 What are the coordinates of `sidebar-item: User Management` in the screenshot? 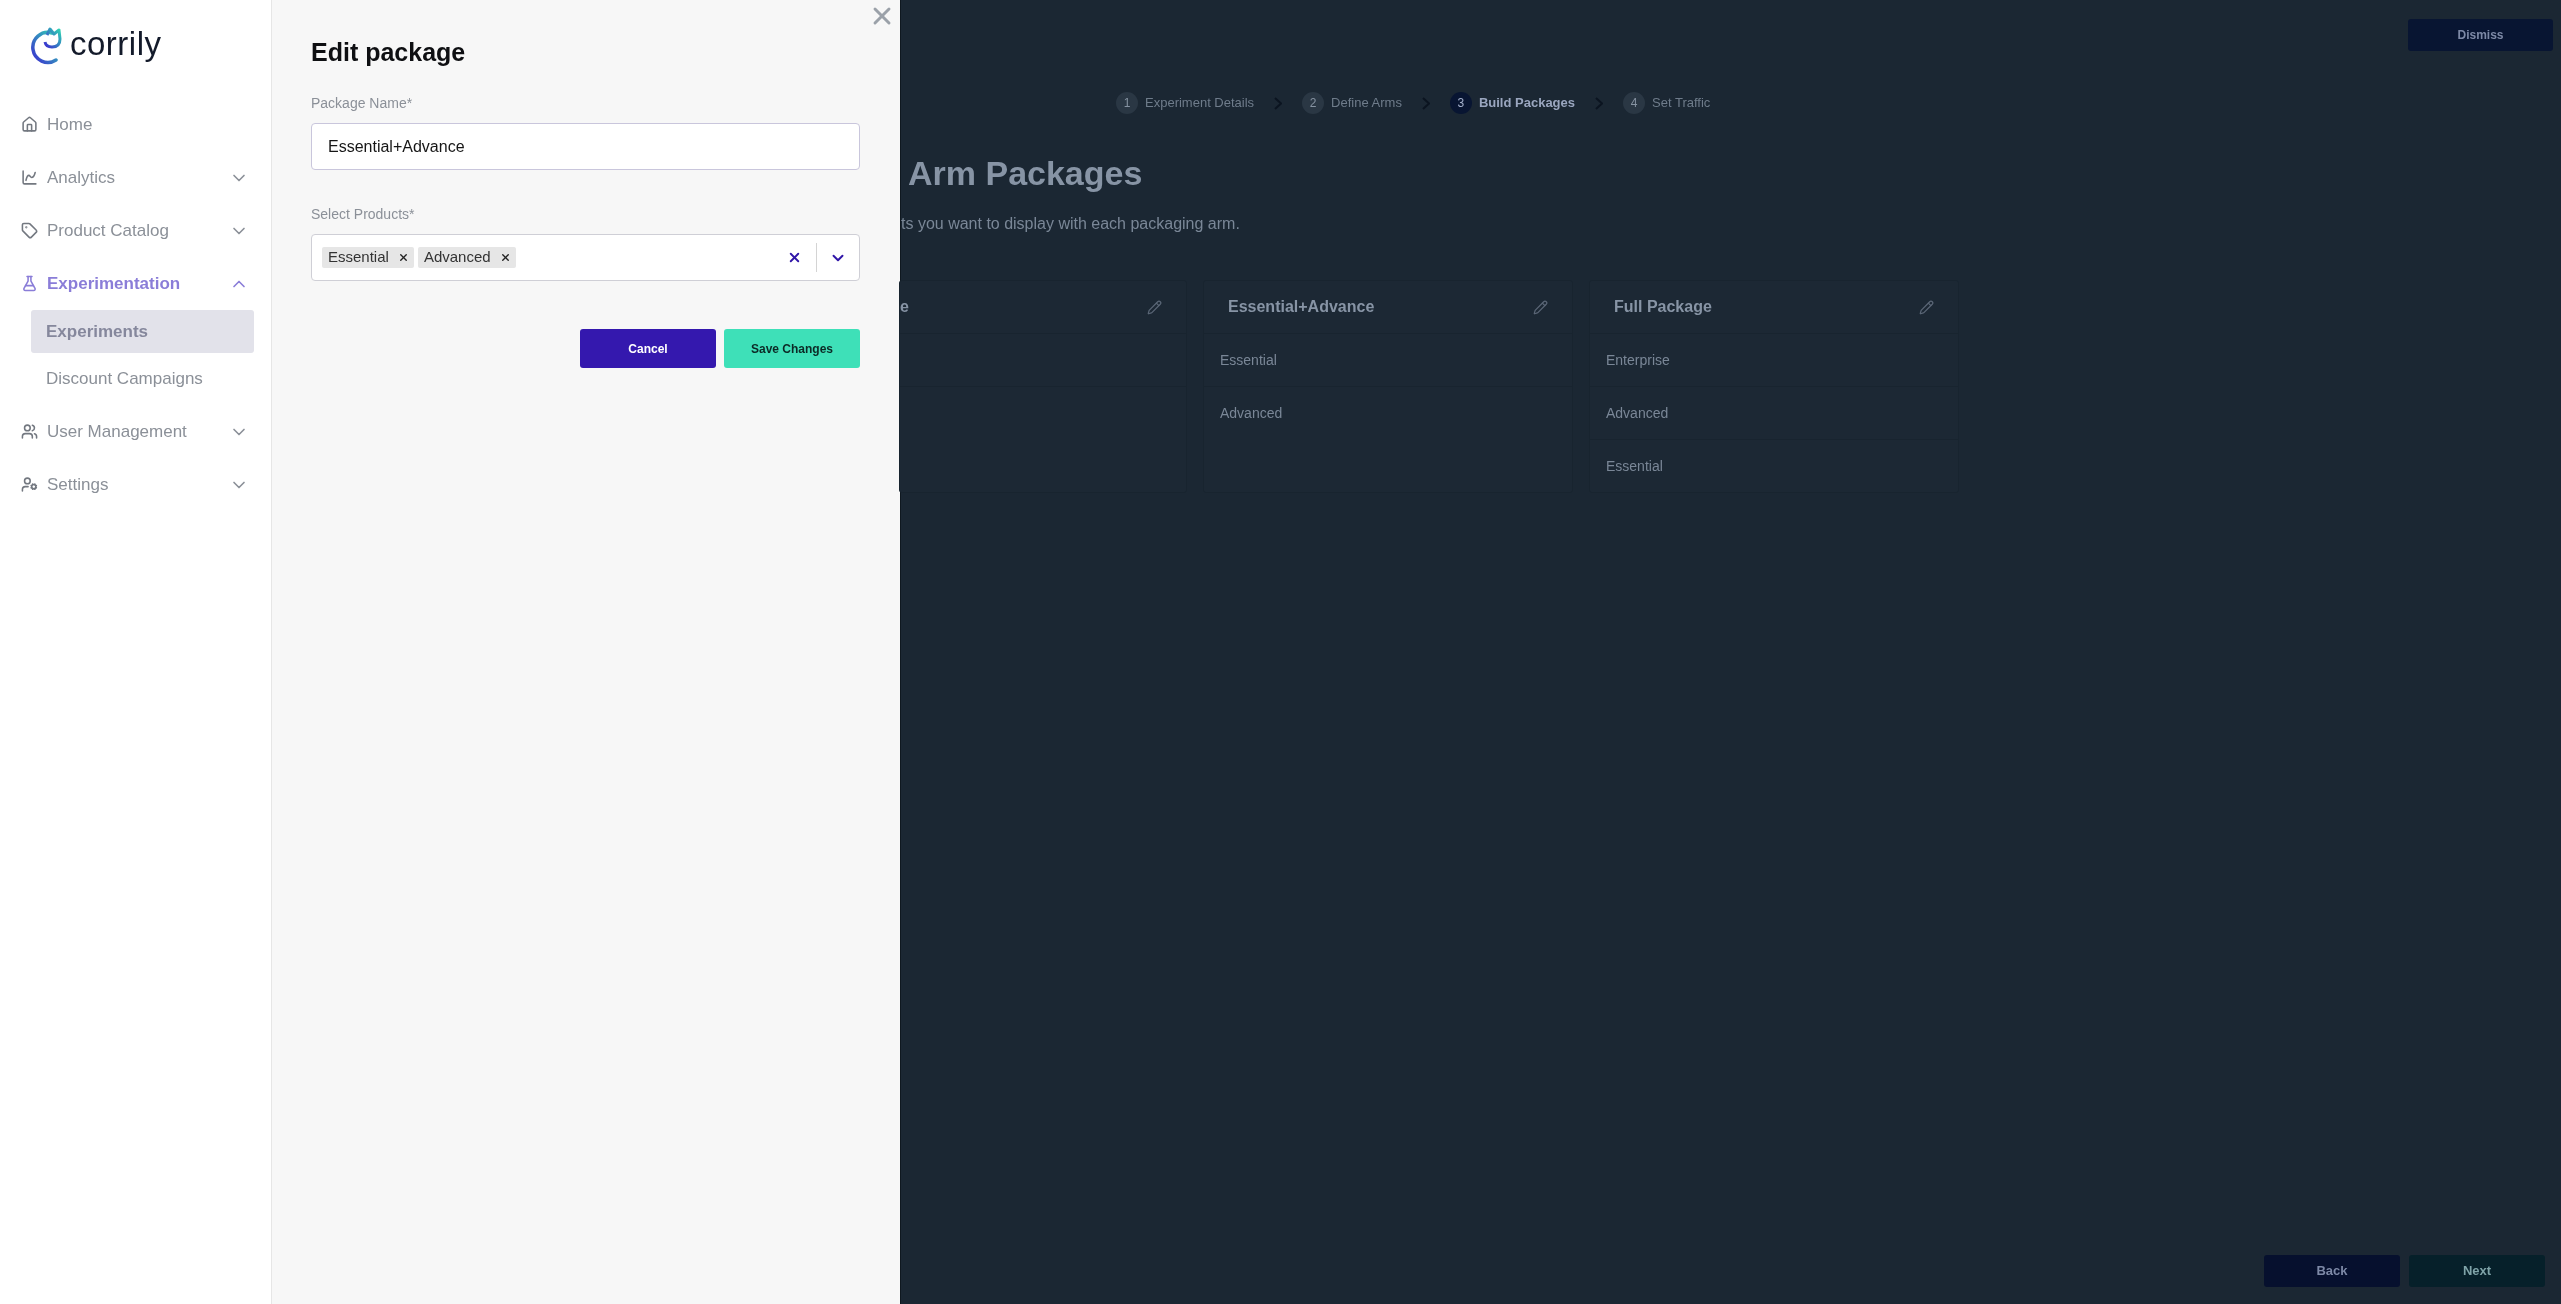 It's located at (135, 431).